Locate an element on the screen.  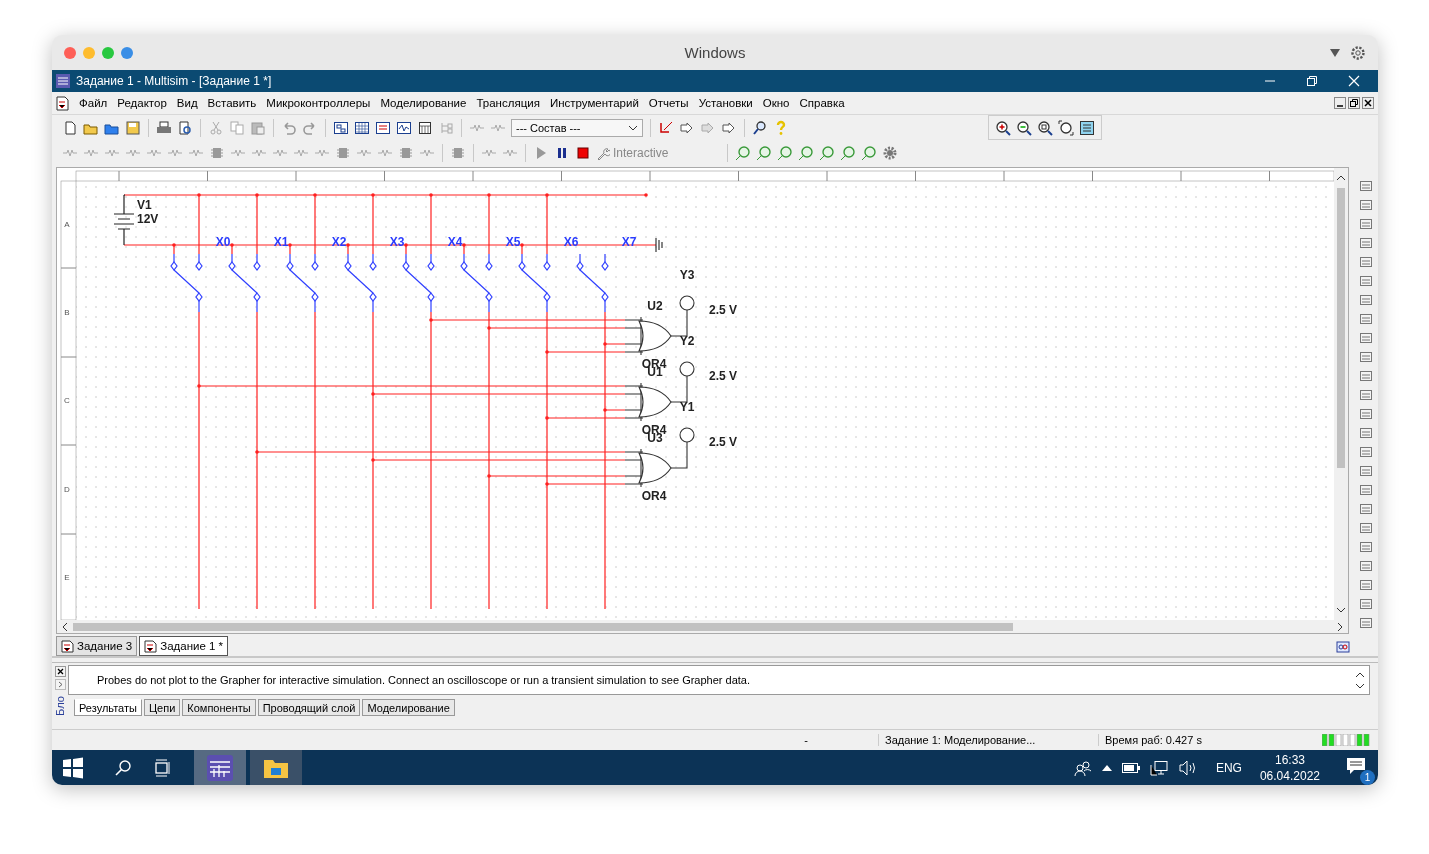
task-view-icon is located at coordinates (163, 767).